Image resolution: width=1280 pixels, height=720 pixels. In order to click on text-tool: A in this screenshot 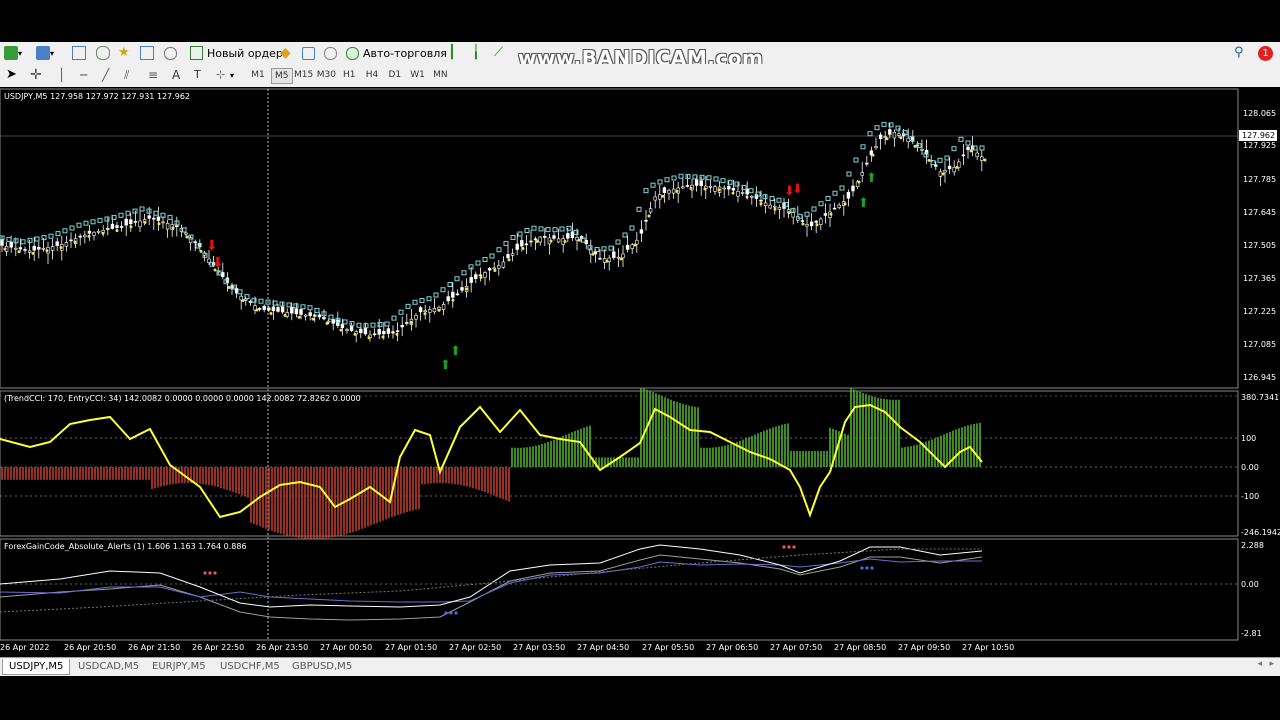, I will do `click(179, 75)`.